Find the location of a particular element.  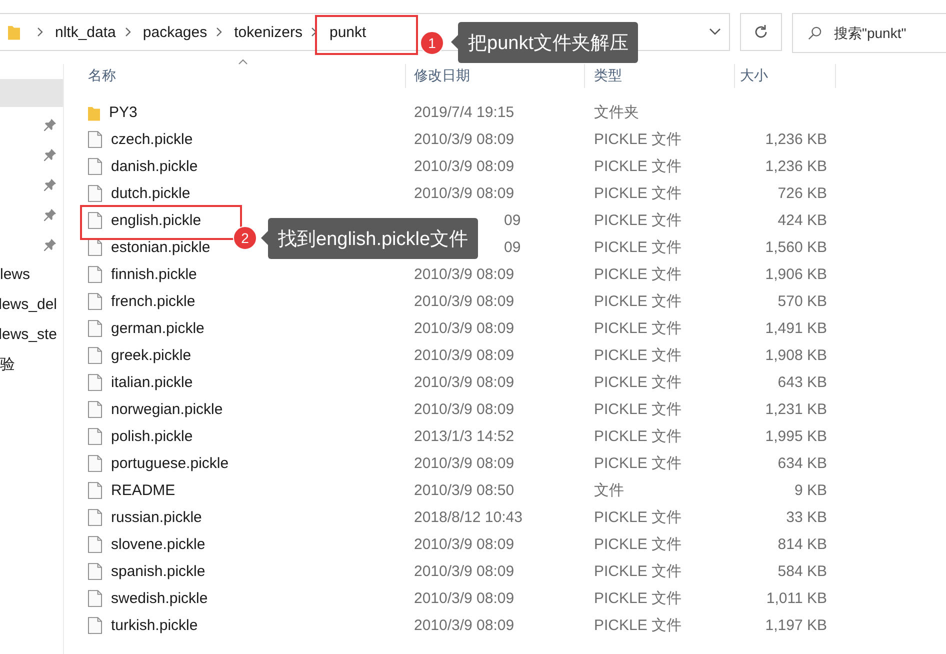

file-name: PY3 is located at coordinates (123, 112).